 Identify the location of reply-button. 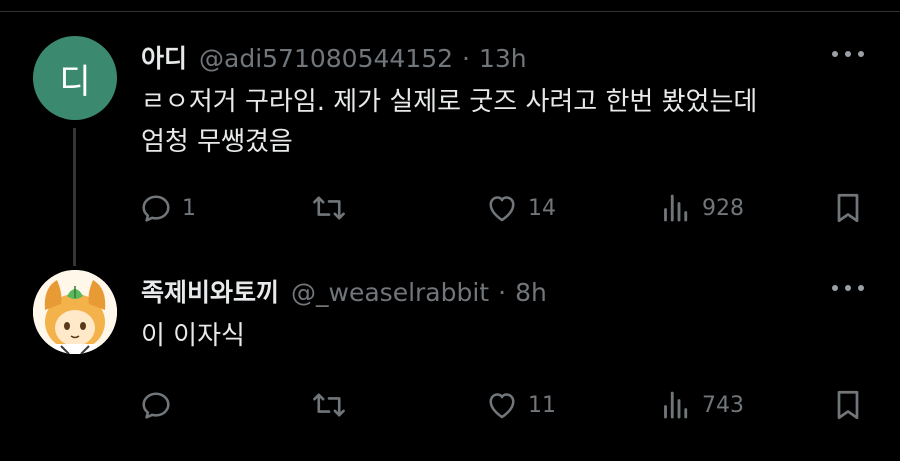
(160, 405).